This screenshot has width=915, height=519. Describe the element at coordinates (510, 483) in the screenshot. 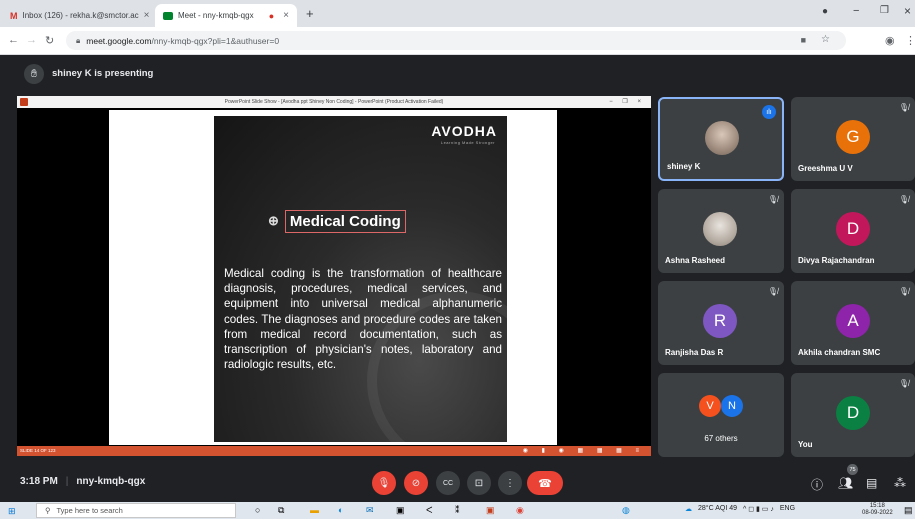

I see `more-options-button: ⋮` at that location.